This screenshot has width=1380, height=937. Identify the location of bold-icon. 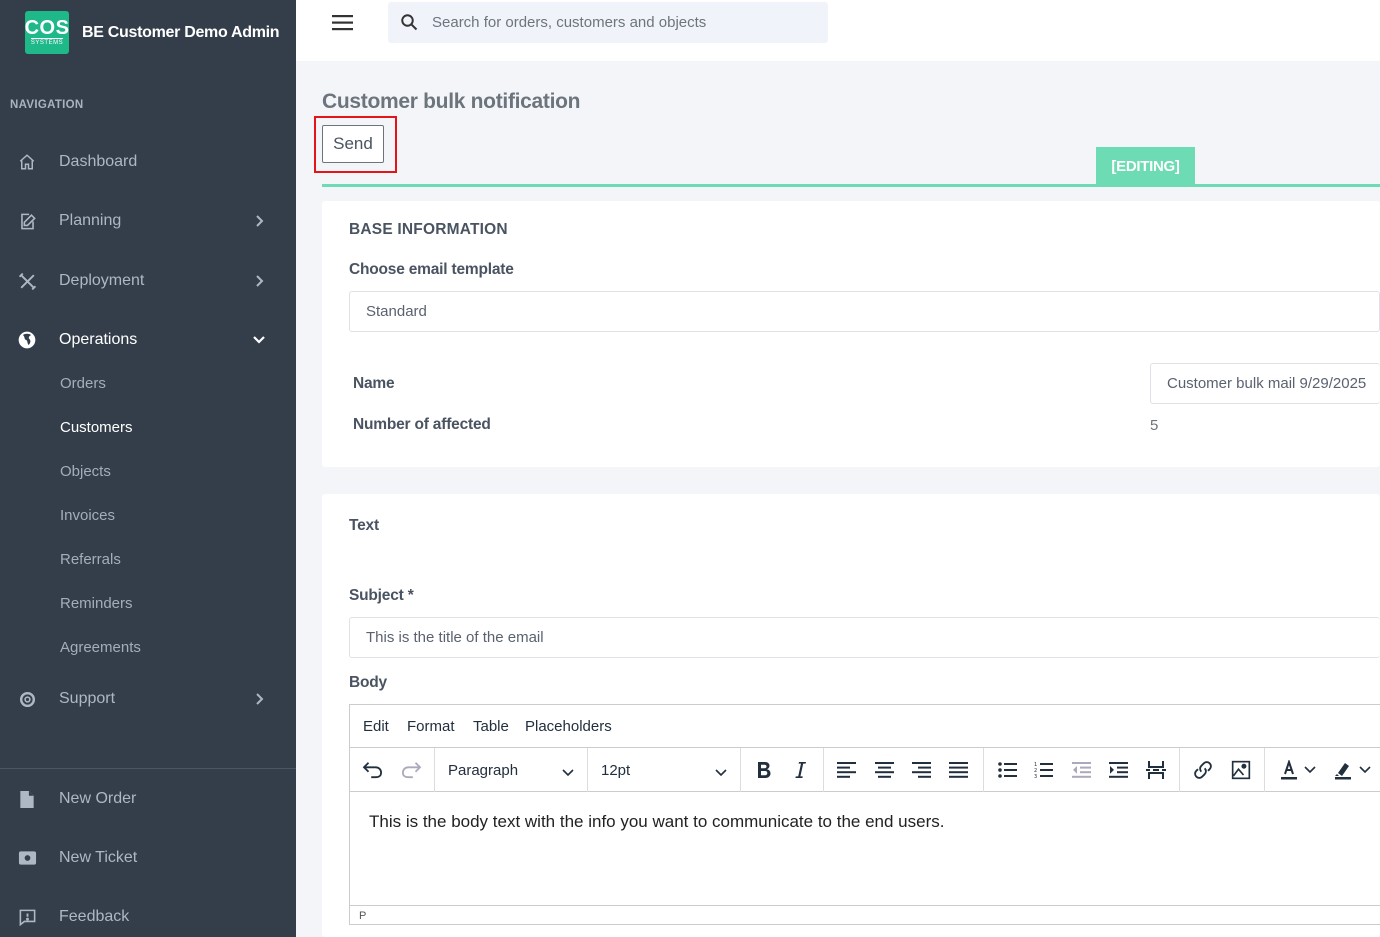
(764, 770).